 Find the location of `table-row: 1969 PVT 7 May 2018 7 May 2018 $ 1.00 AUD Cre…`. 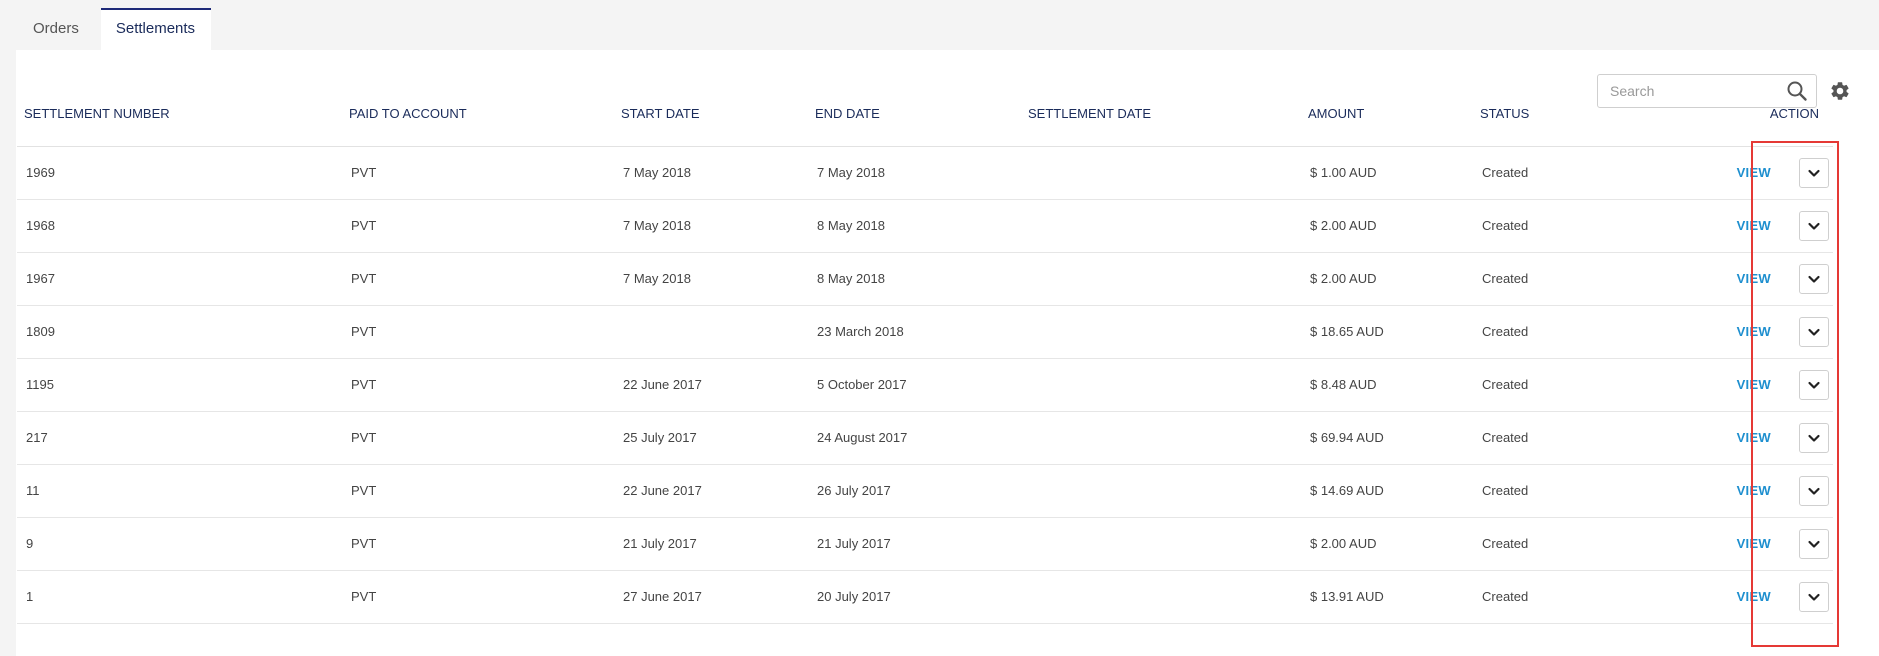

table-row: 1969 PVT 7 May 2018 7 May 2018 $ 1.00 AUD Cre… is located at coordinates (925, 173).